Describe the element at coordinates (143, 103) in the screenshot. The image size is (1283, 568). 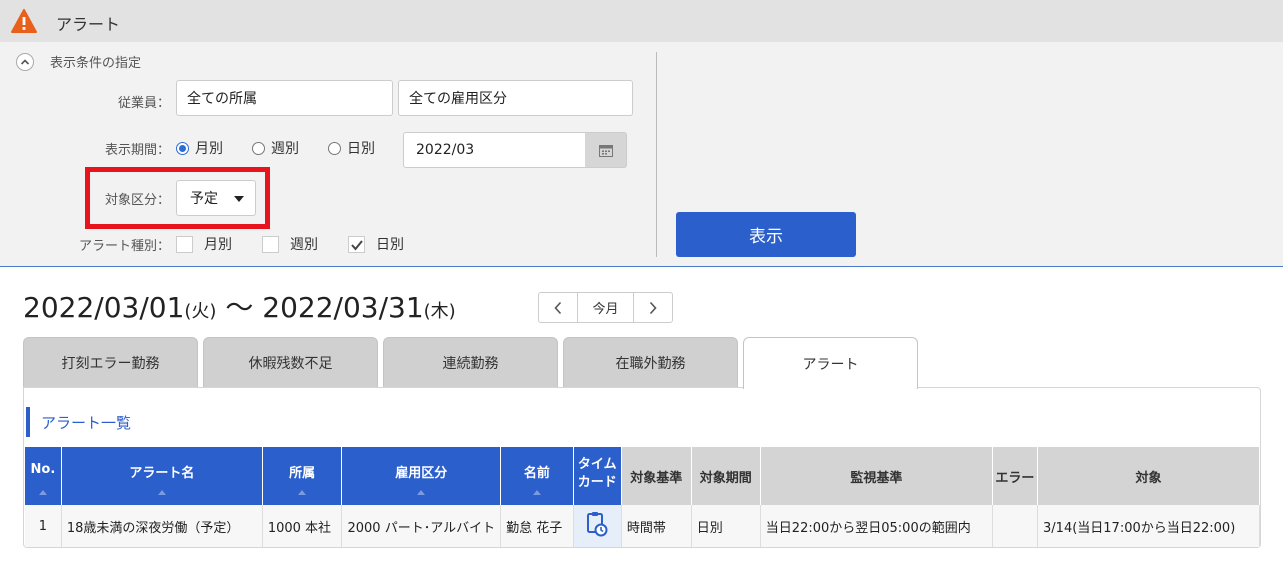
I see `employee-label: 従業員：` at that location.